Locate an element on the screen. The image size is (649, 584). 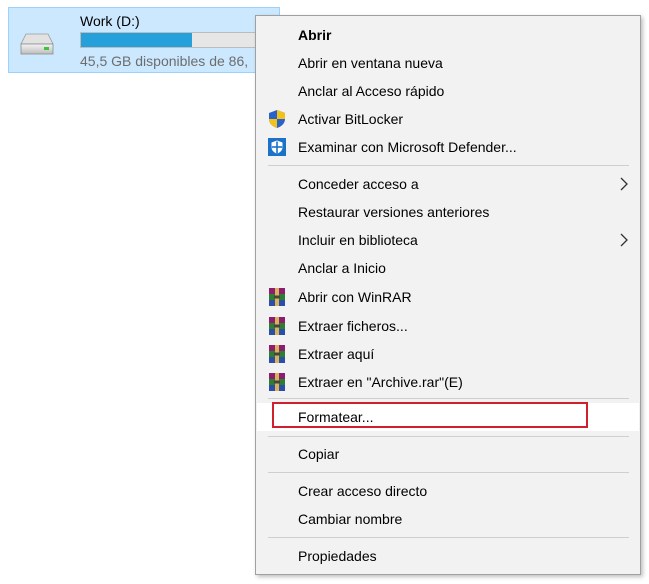
menu-item-extract-here: Extraer aquí is located at coordinates (448, 354).